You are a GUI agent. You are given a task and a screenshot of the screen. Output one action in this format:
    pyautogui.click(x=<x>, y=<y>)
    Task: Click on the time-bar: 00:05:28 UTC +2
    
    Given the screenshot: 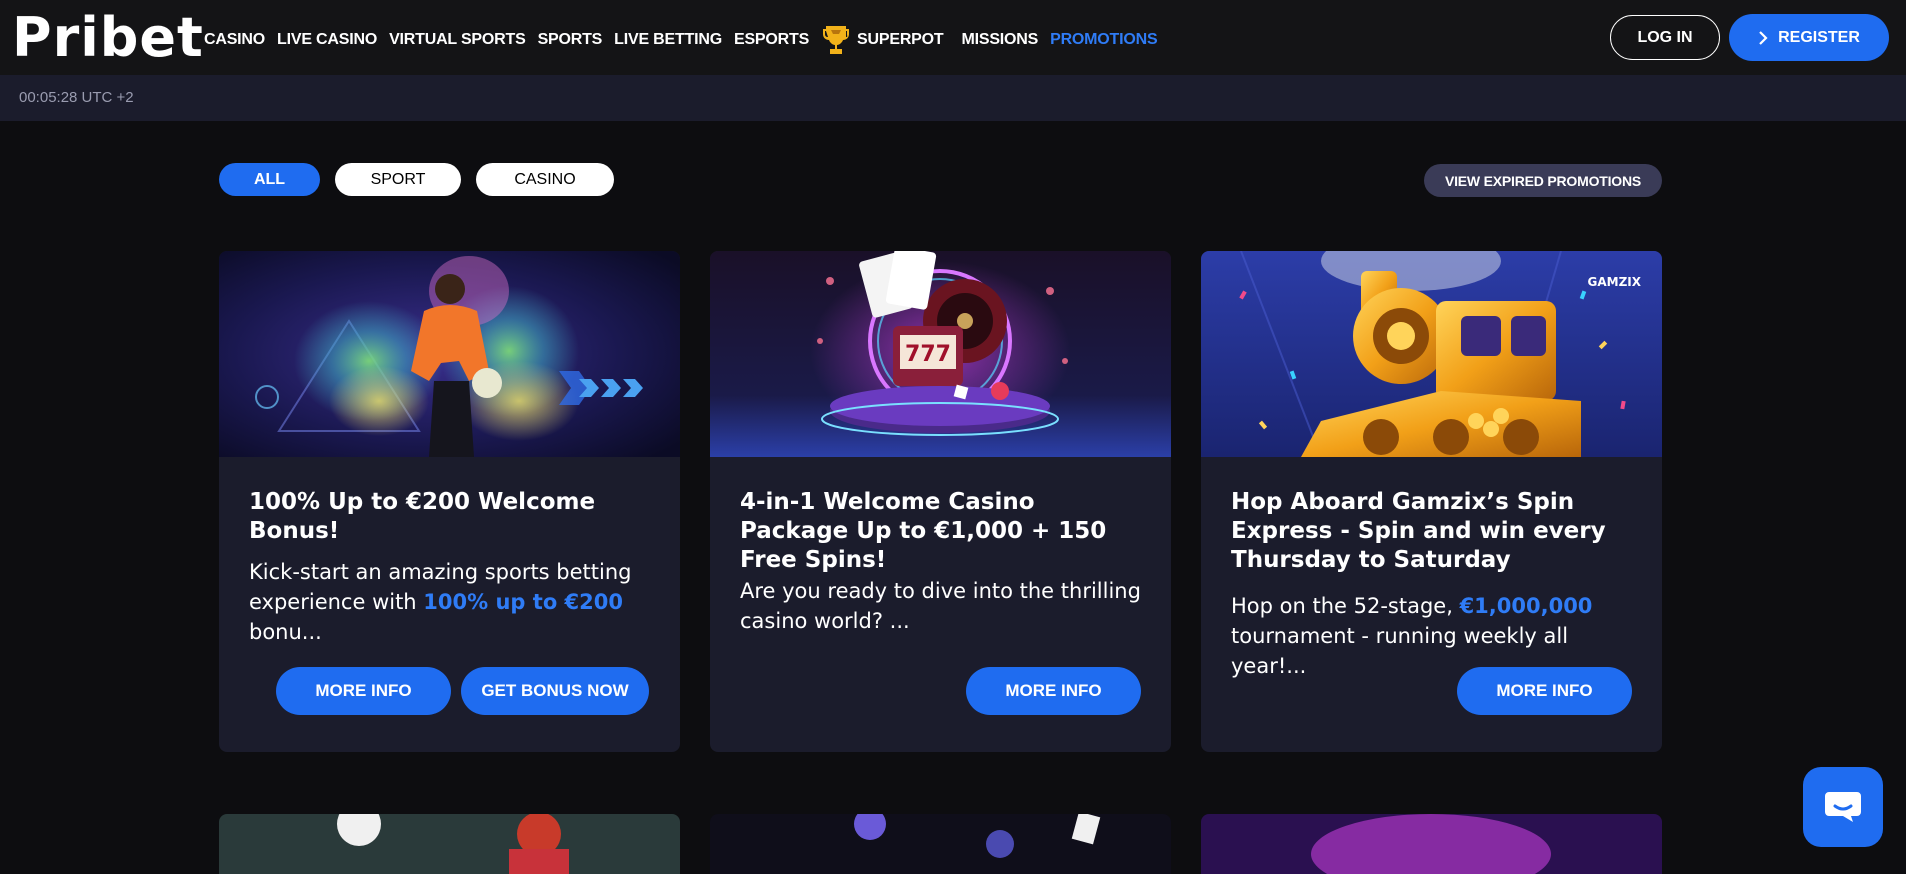 What is the action you would take?
    pyautogui.click(x=953, y=98)
    